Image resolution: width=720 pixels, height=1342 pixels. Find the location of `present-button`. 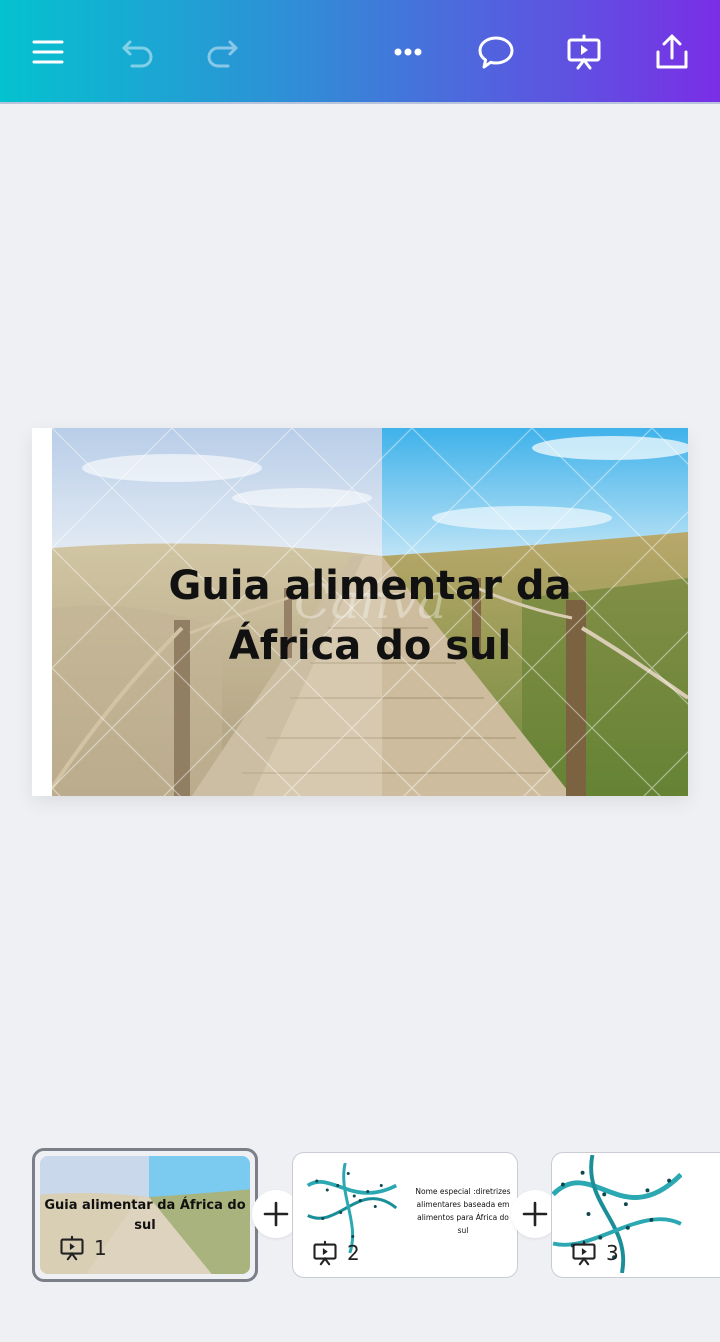

present-button is located at coordinates (584, 52).